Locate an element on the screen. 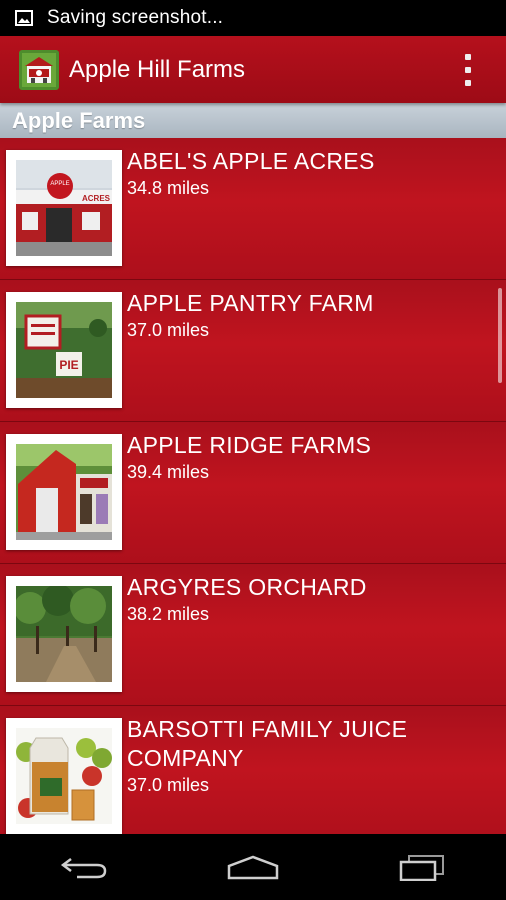 The width and height of the screenshot is (506, 900). recents-button is located at coordinates (422, 867).